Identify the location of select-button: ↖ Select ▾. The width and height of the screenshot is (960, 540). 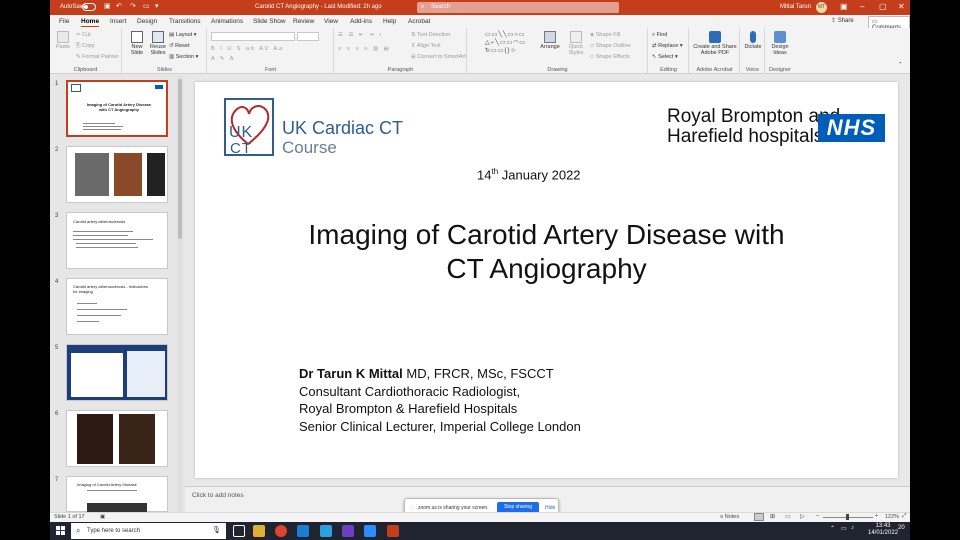
(665, 57).